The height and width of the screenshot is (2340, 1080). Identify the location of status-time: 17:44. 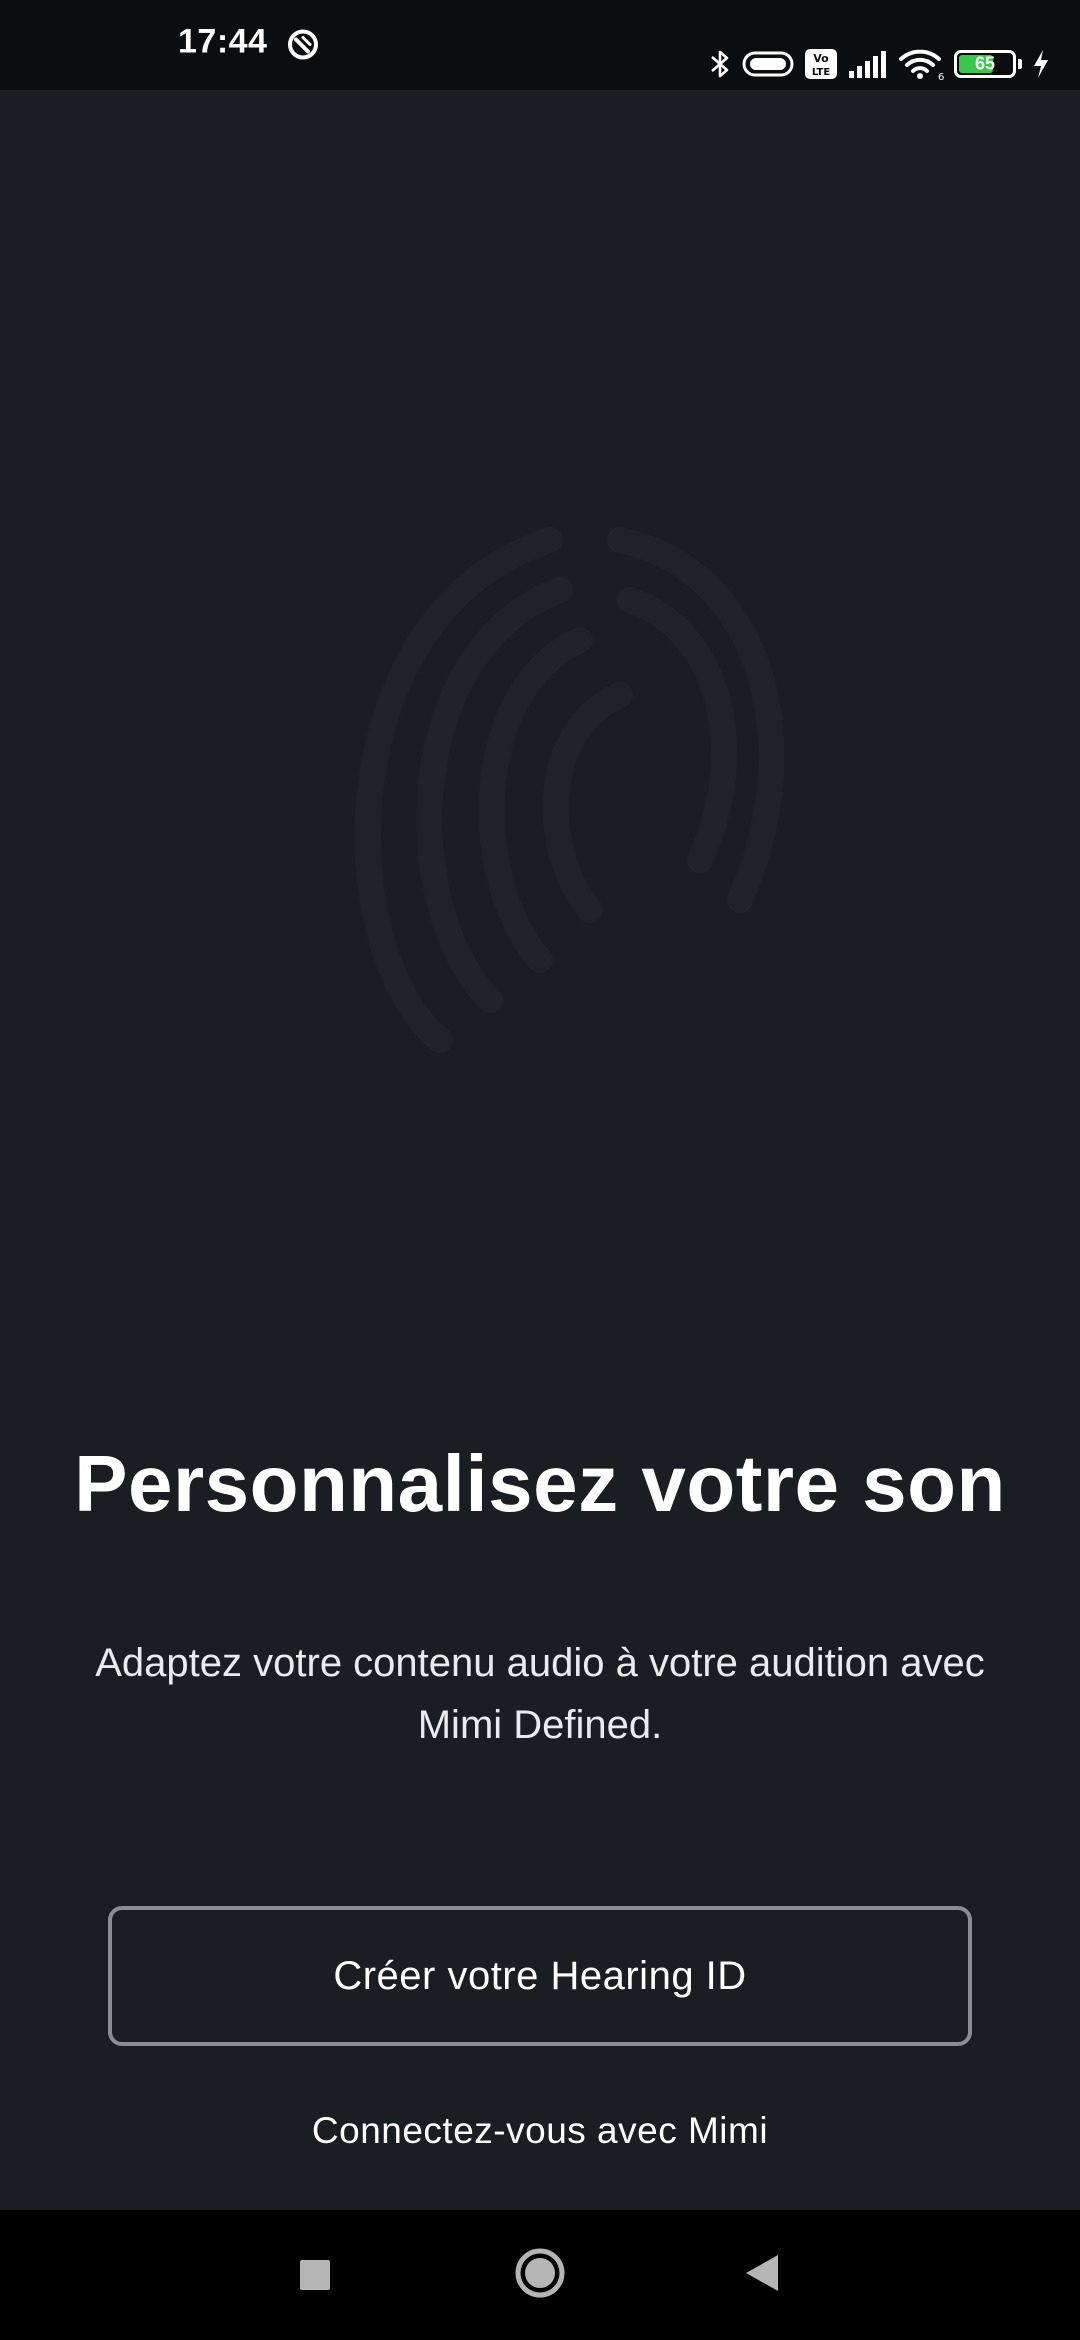
(223, 41).